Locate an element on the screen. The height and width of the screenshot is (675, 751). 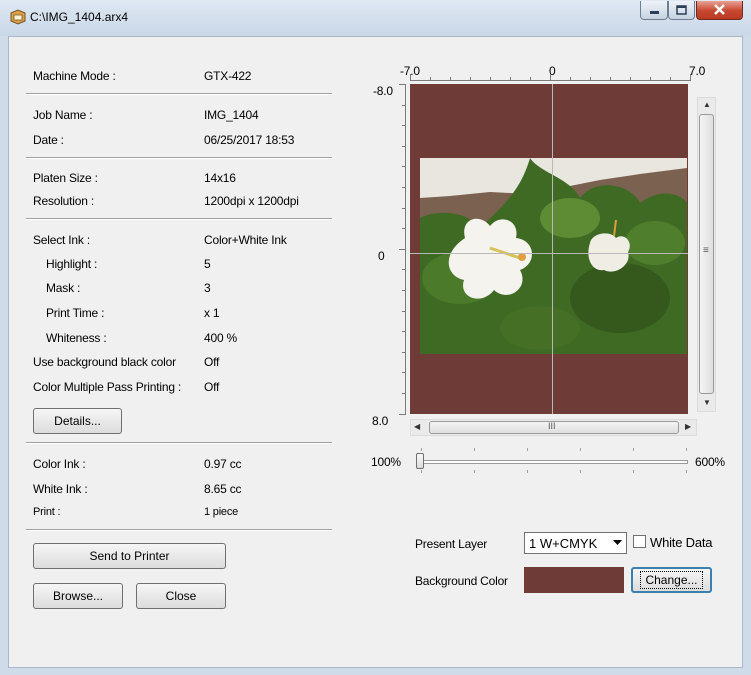
resolution-value: 1200dpi x 1200dpi is located at coordinates (251, 201).